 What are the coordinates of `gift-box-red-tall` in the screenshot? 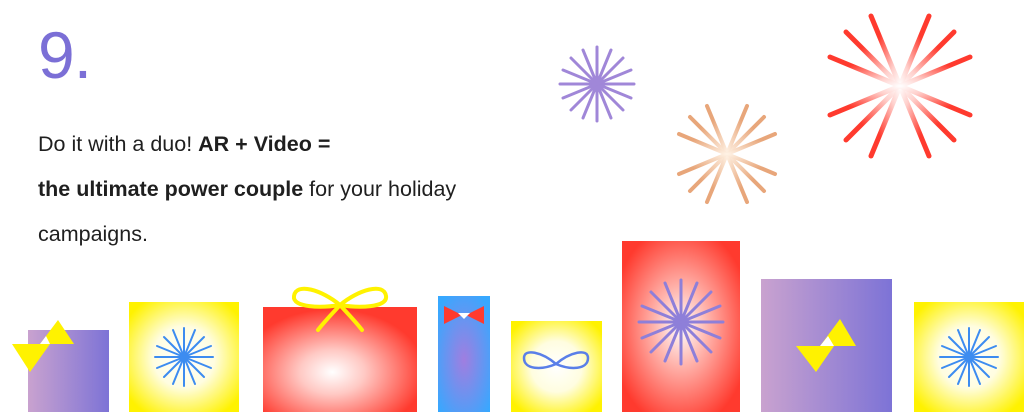 It's located at (681, 326).